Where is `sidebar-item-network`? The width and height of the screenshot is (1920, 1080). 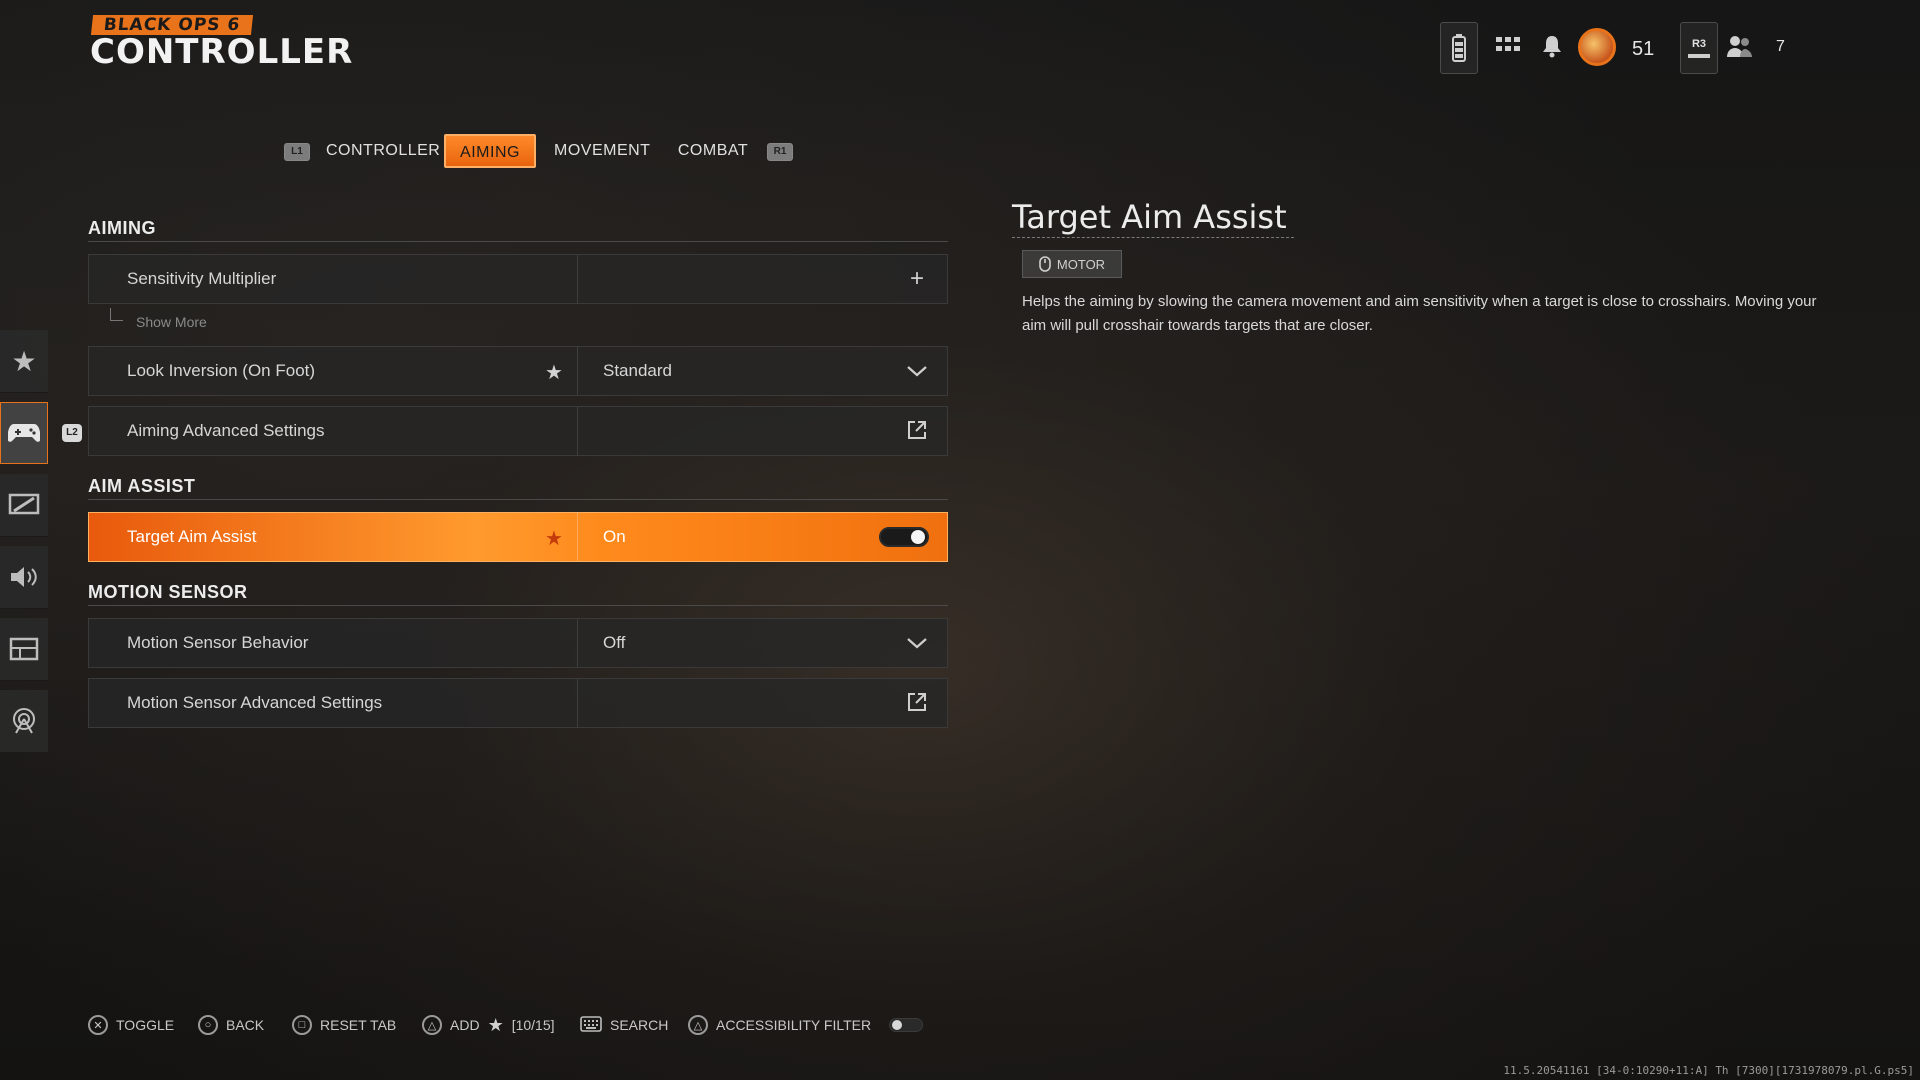 sidebar-item-network is located at coordinates (24, 721).